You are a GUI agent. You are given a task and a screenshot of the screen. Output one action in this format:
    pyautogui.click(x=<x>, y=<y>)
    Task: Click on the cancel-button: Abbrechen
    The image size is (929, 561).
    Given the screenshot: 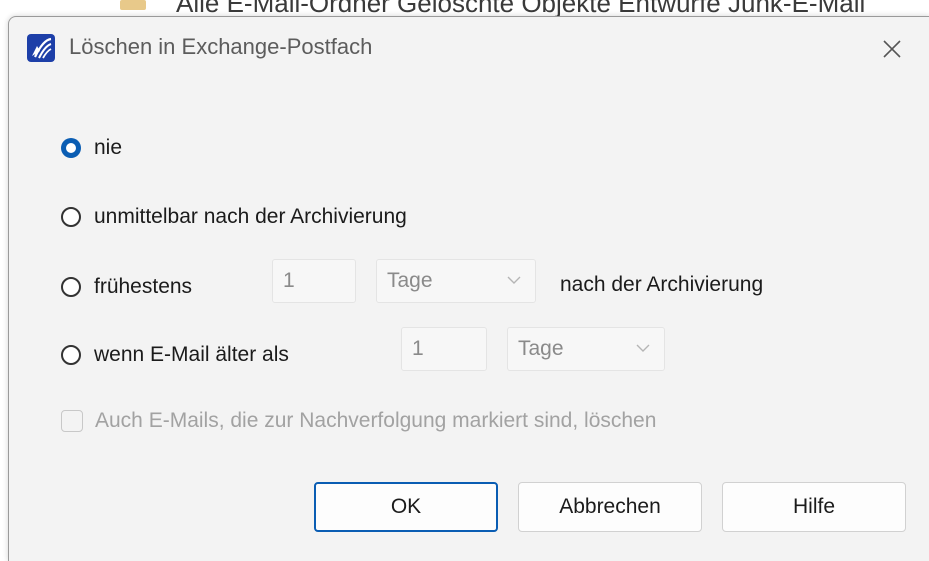 What is the action you would take?
    pyautogui.click(x=610, y=507)
    